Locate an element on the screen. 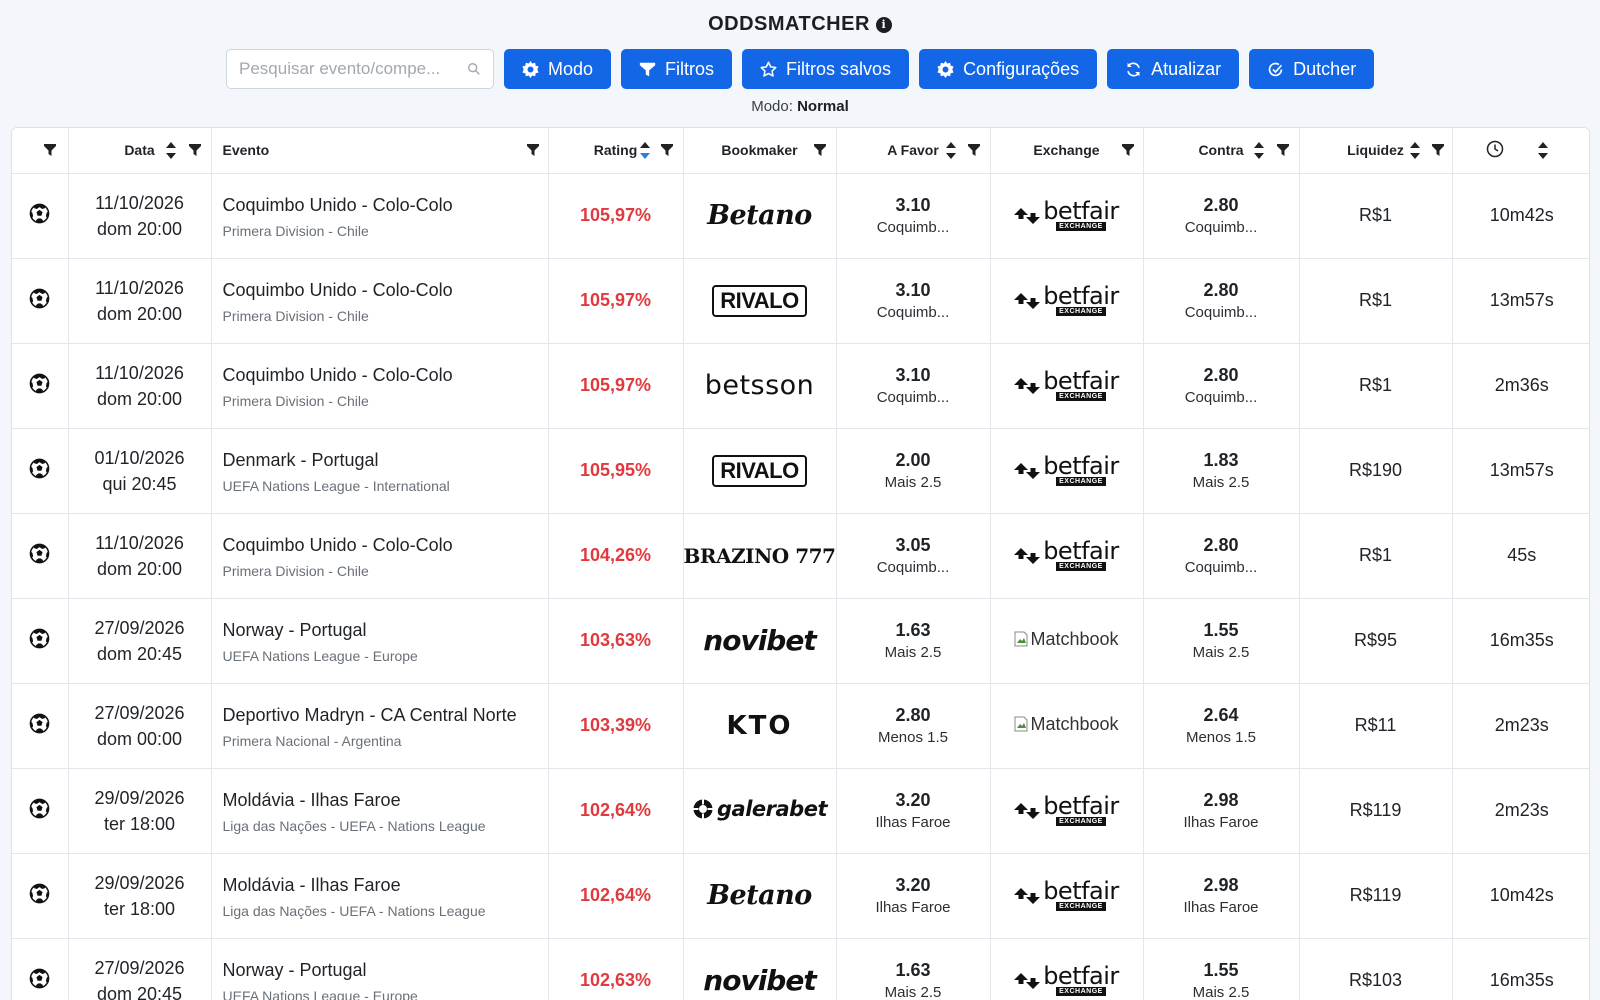 The width and height of the screenshot is (1600, 1000). dutcher-button: Dutcher is located at coordinates (1312, 69).